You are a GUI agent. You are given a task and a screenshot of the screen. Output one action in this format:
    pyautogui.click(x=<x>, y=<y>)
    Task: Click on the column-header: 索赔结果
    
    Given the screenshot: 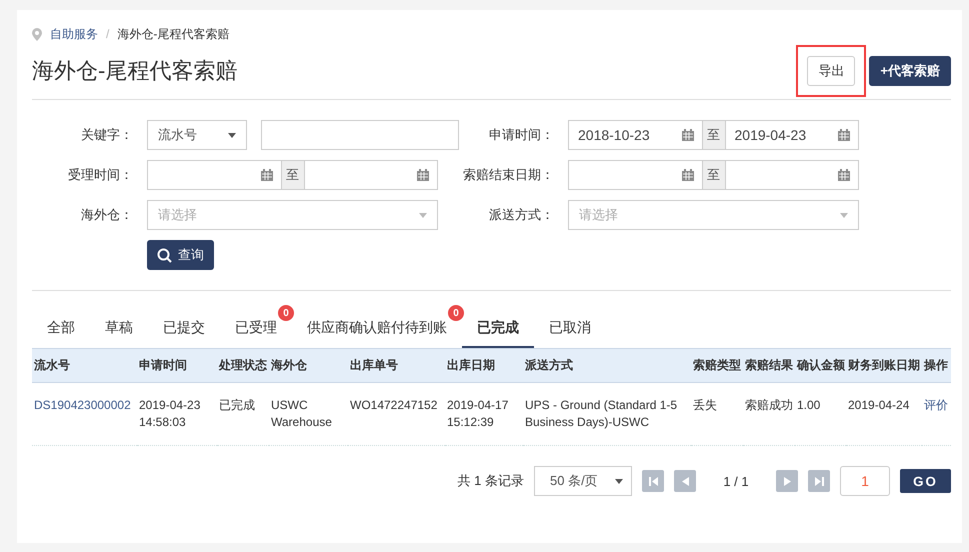 What is the action you would take?
    pyautogui.click(x=769, y=365)
    